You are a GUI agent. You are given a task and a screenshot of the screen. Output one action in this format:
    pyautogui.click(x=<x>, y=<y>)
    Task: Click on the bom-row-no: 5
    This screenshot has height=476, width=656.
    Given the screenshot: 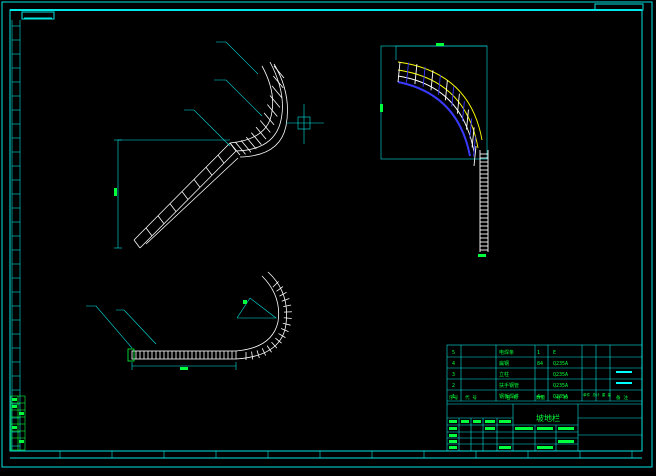 What is the action you would take?
    pyautogui.click(x=453, y=353)
    